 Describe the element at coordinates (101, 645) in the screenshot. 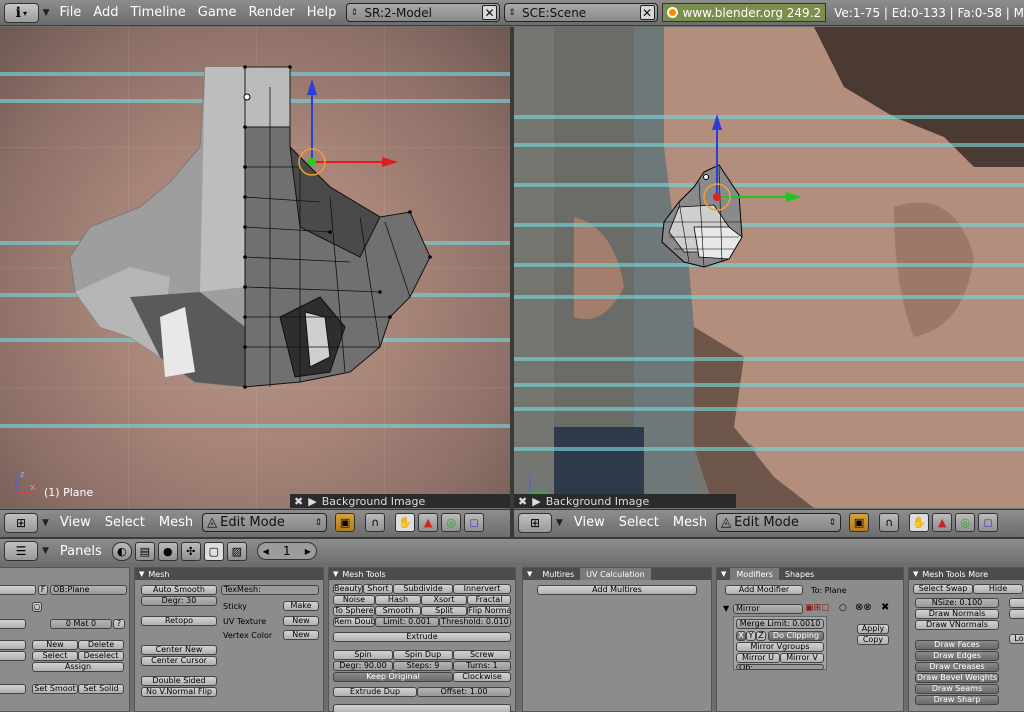

I see `delete-material-button: Delete` at that location.